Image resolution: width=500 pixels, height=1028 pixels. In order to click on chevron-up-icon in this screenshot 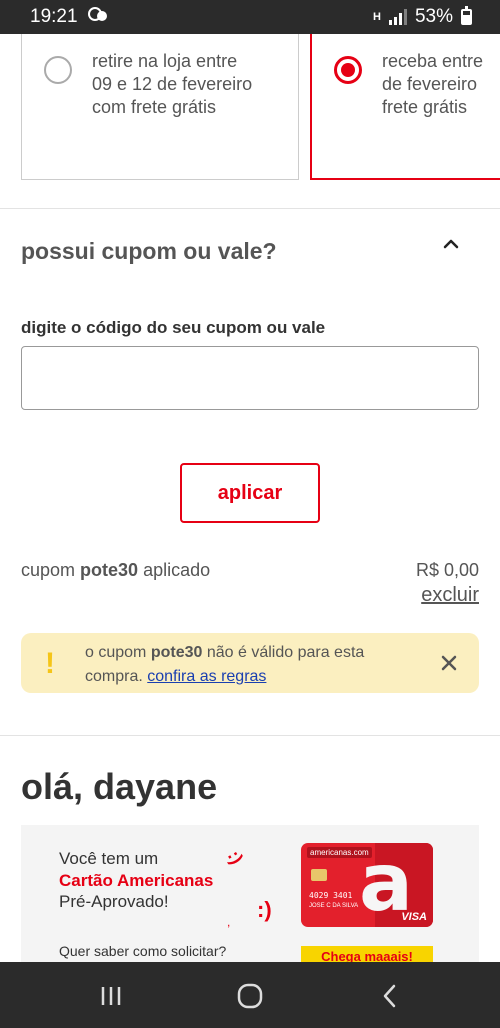, I will do `click(451, 244)`.